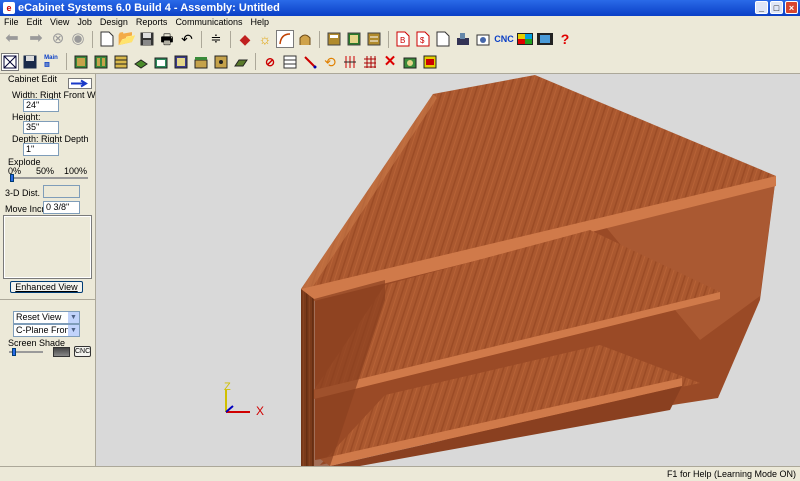 The width and height of the screenshot is (800, 481). I want to click on table-icon, so click(290, 62).